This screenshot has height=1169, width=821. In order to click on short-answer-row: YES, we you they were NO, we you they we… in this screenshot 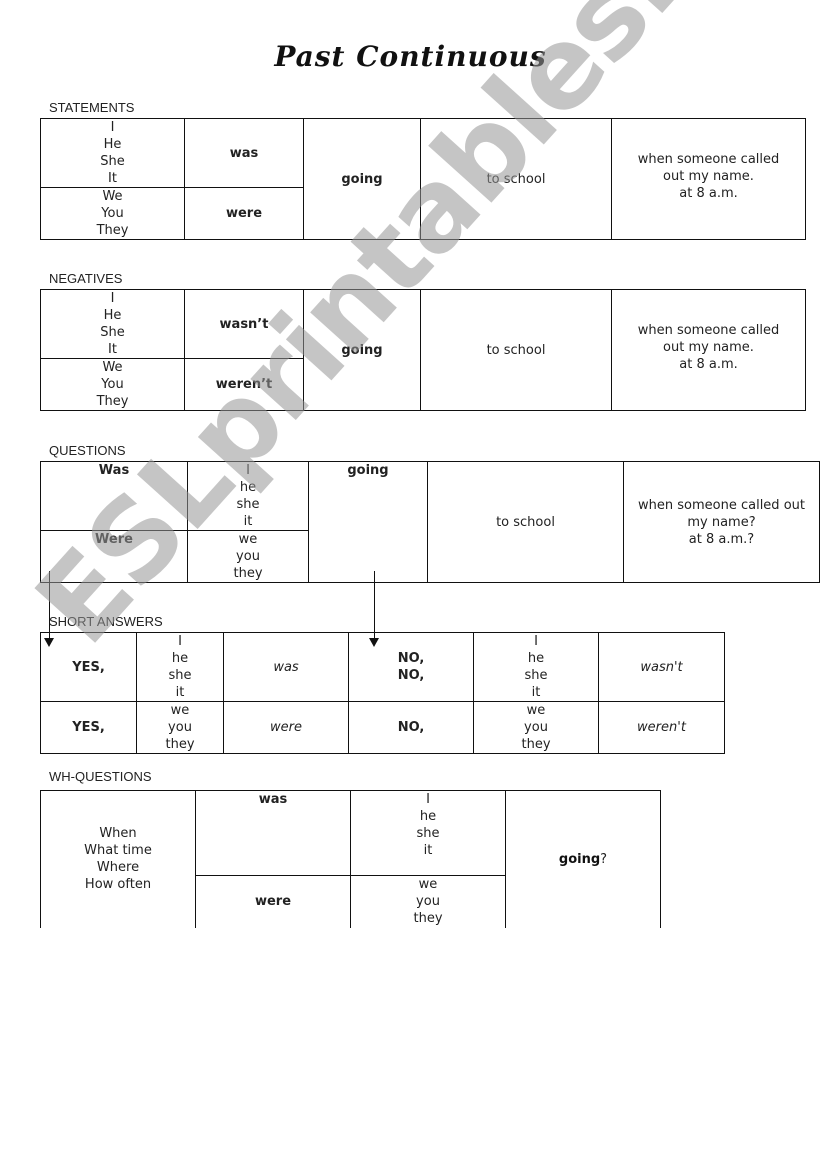, I will do `click(382, 727)`.